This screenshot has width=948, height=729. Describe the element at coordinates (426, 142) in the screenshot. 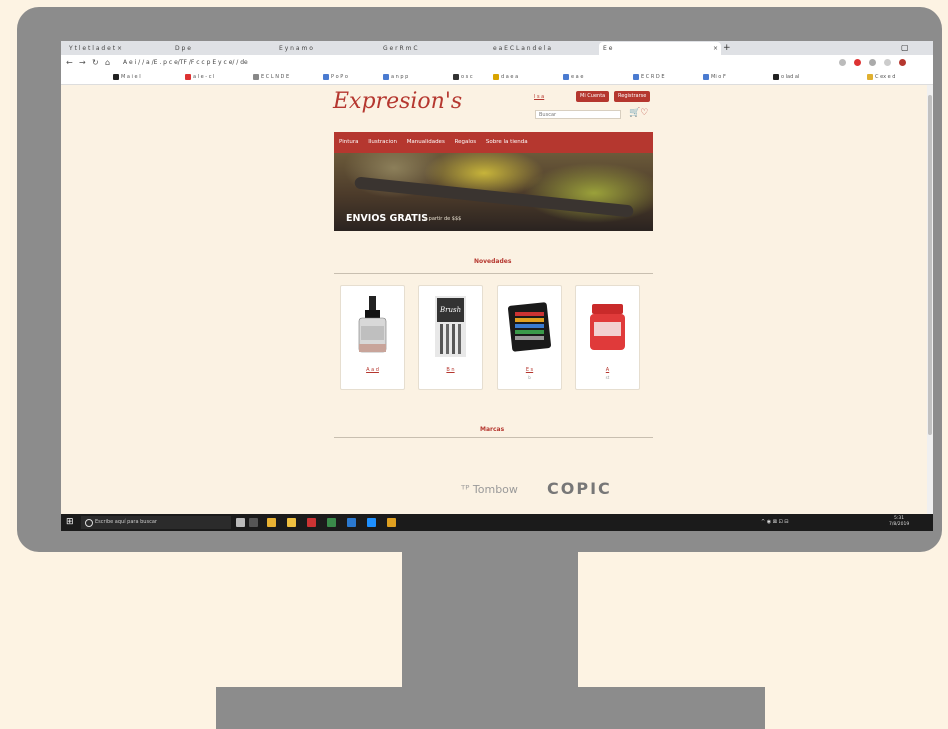

I see `menu-item-manualidades: Manualidades` at that location.